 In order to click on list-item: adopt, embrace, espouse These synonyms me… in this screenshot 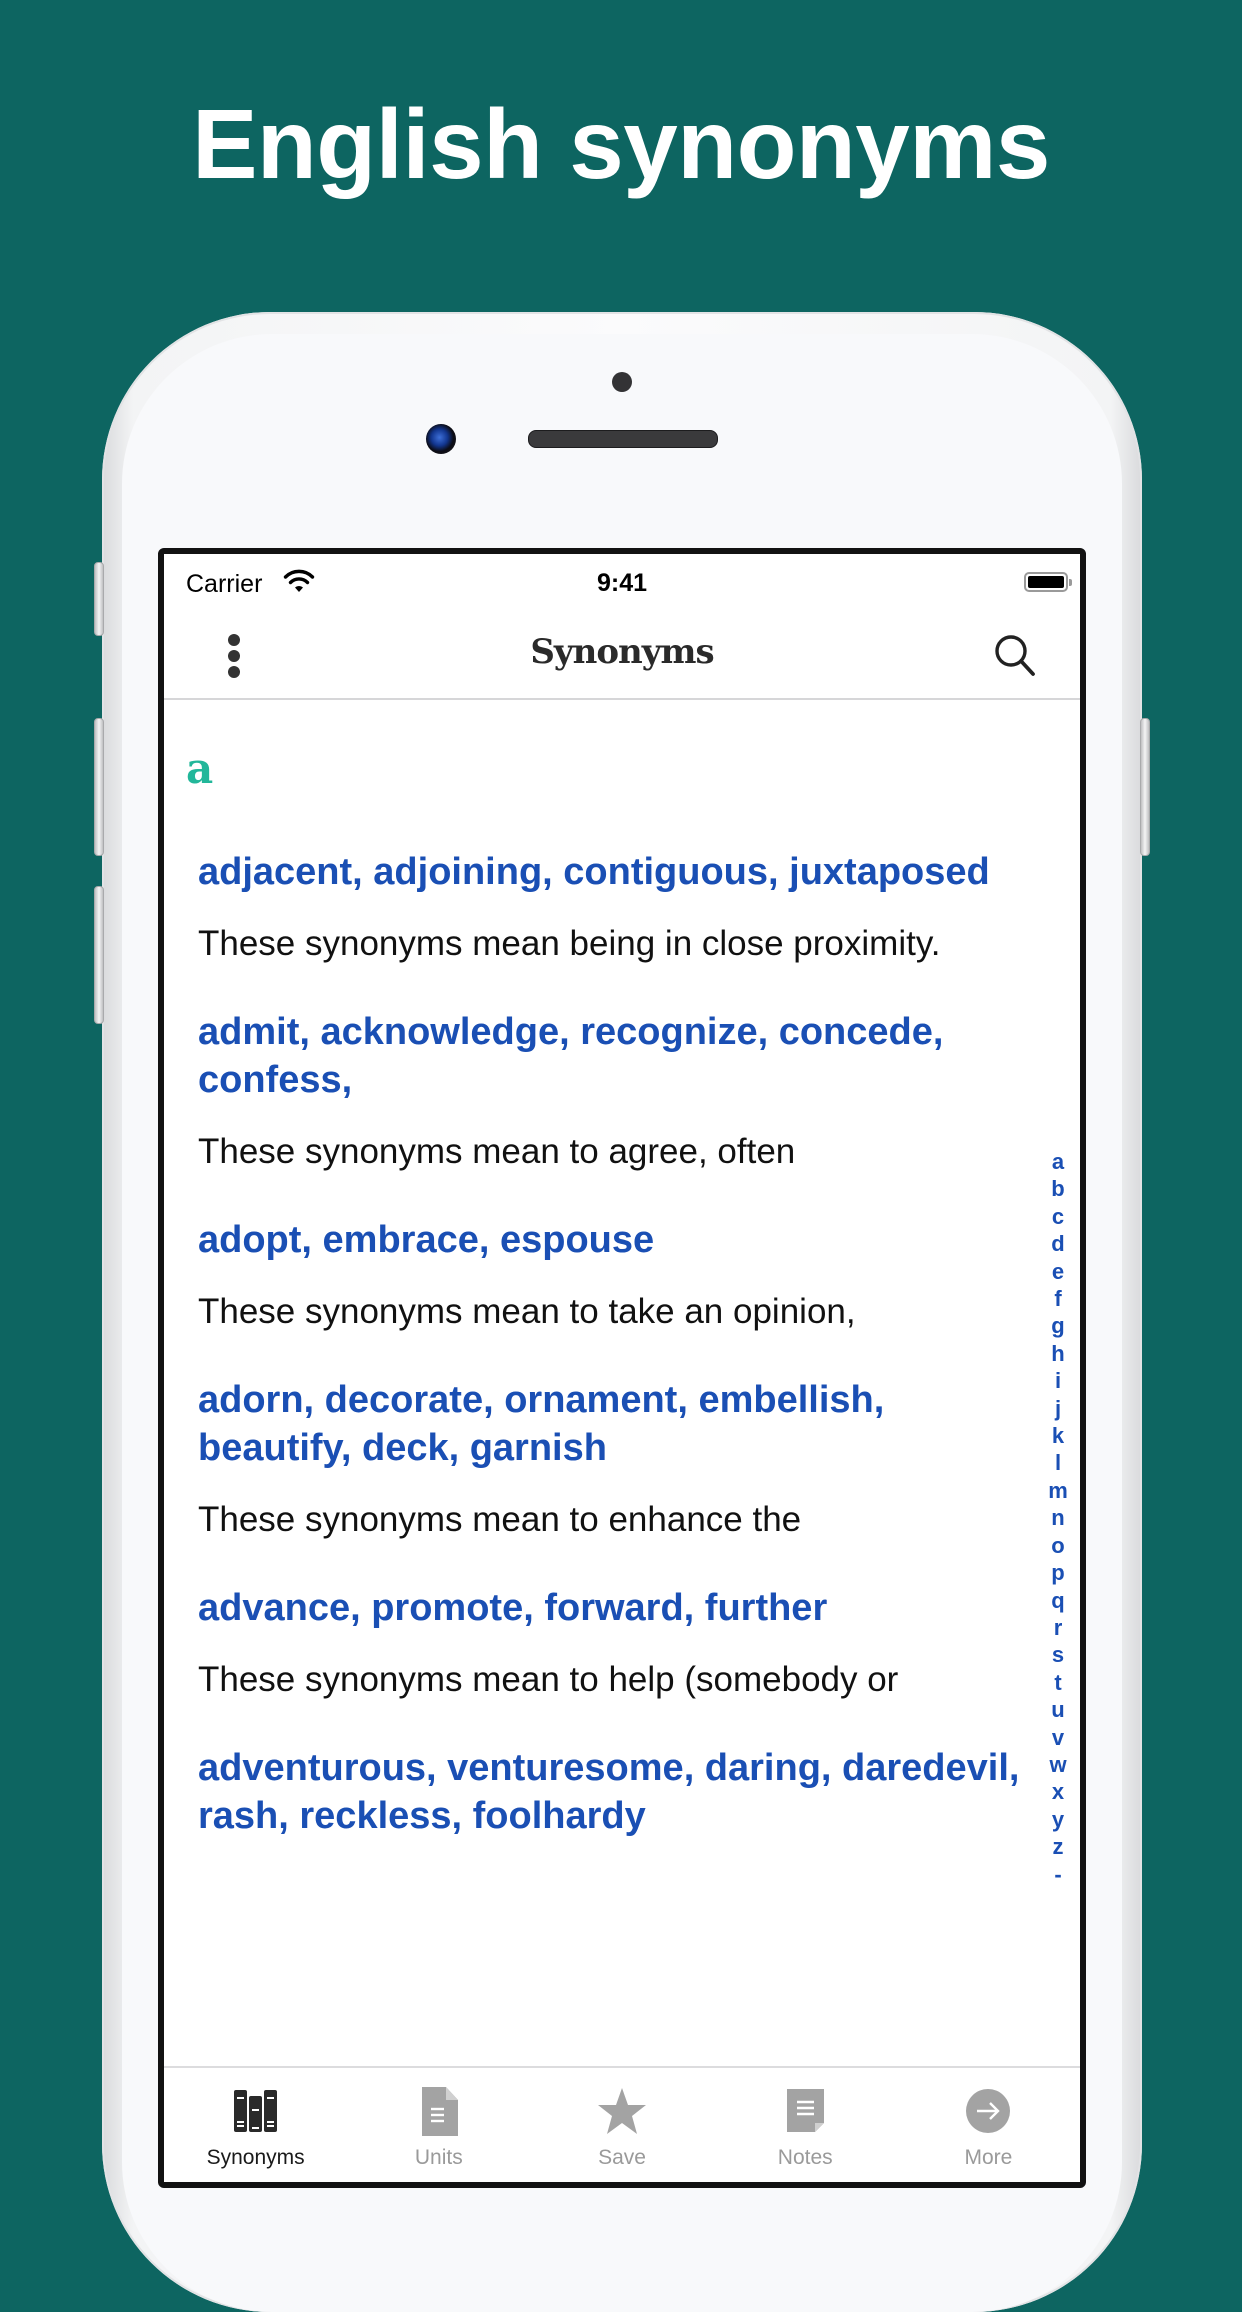, I will do `click(613, 1275)`.